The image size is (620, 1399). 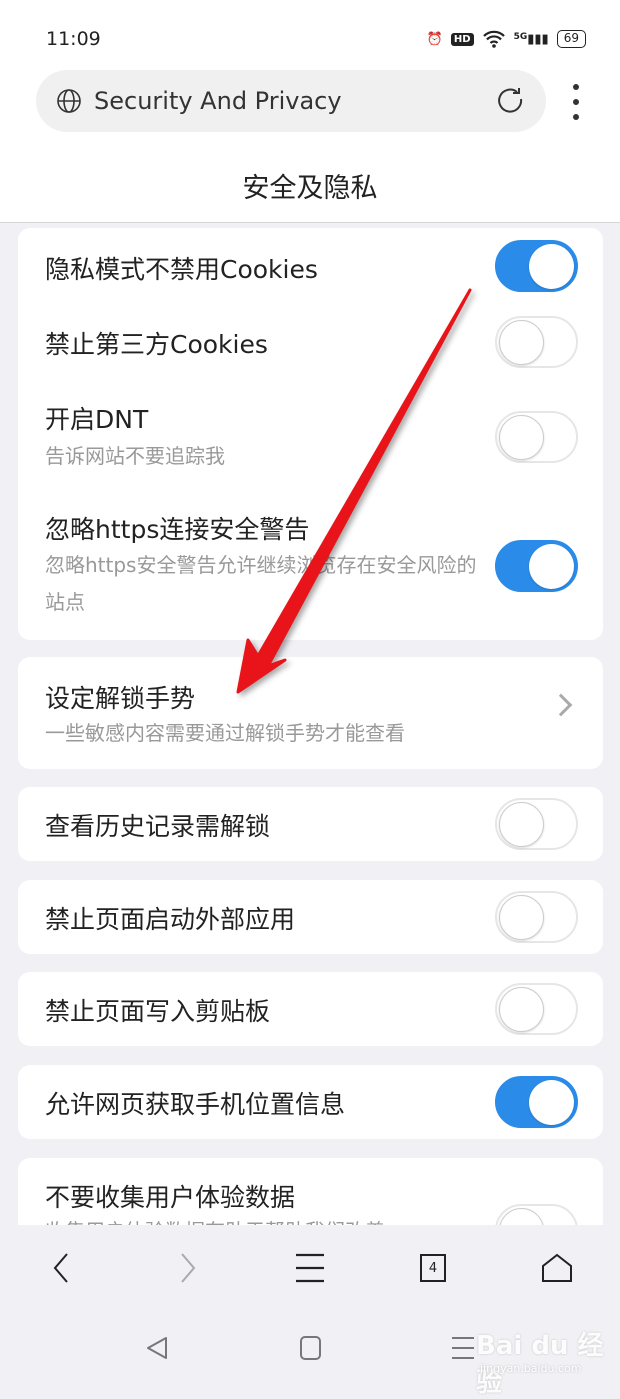 I want to click on forward-button, so click(x=188, y=1268).